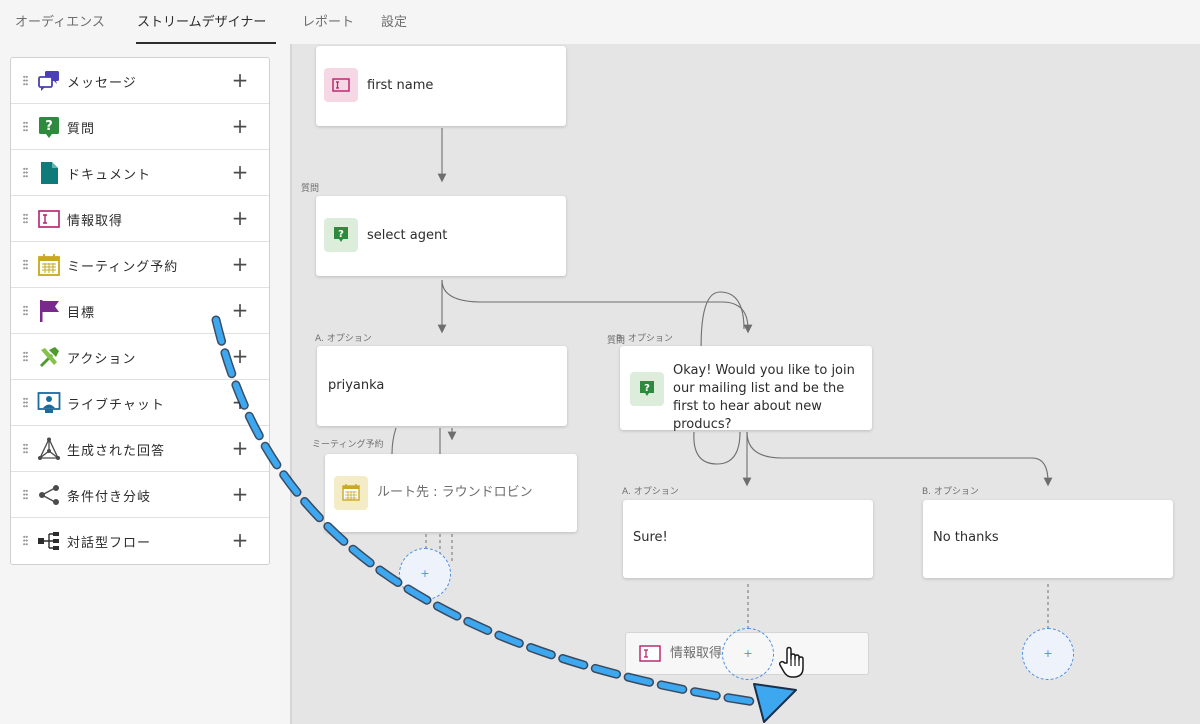  What do you see at coordinates (109, 543) in the screenshot?
I see `palette-item-label: 対話型フロー` at bounding box center [109, 543].